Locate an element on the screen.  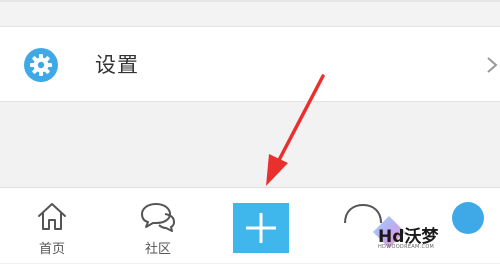
tab-home: 首页 is located at coordinates (52, 226).